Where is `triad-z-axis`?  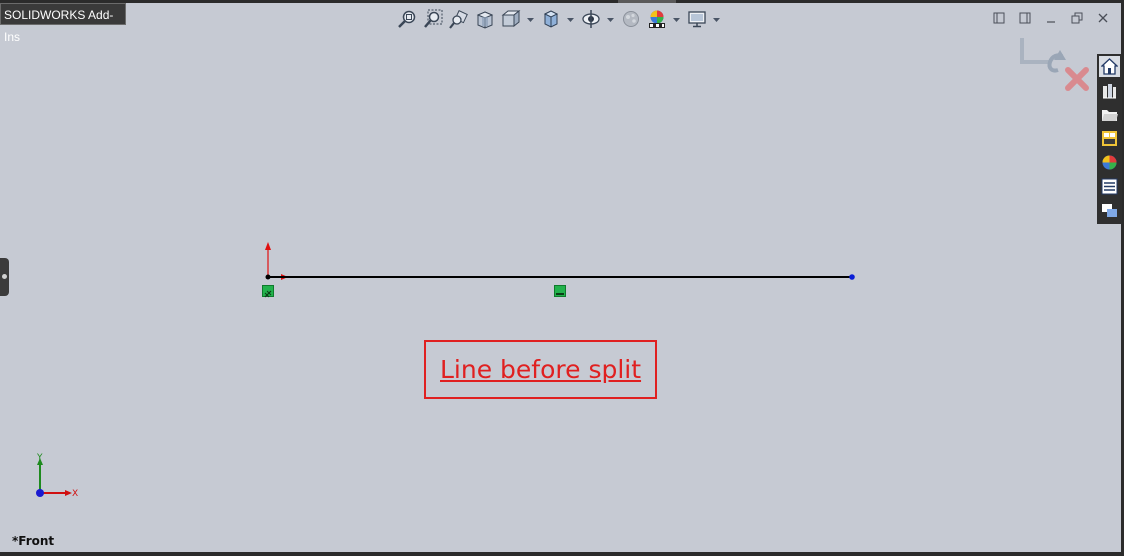
triad-z-axis is located at coordinates (40, 493).